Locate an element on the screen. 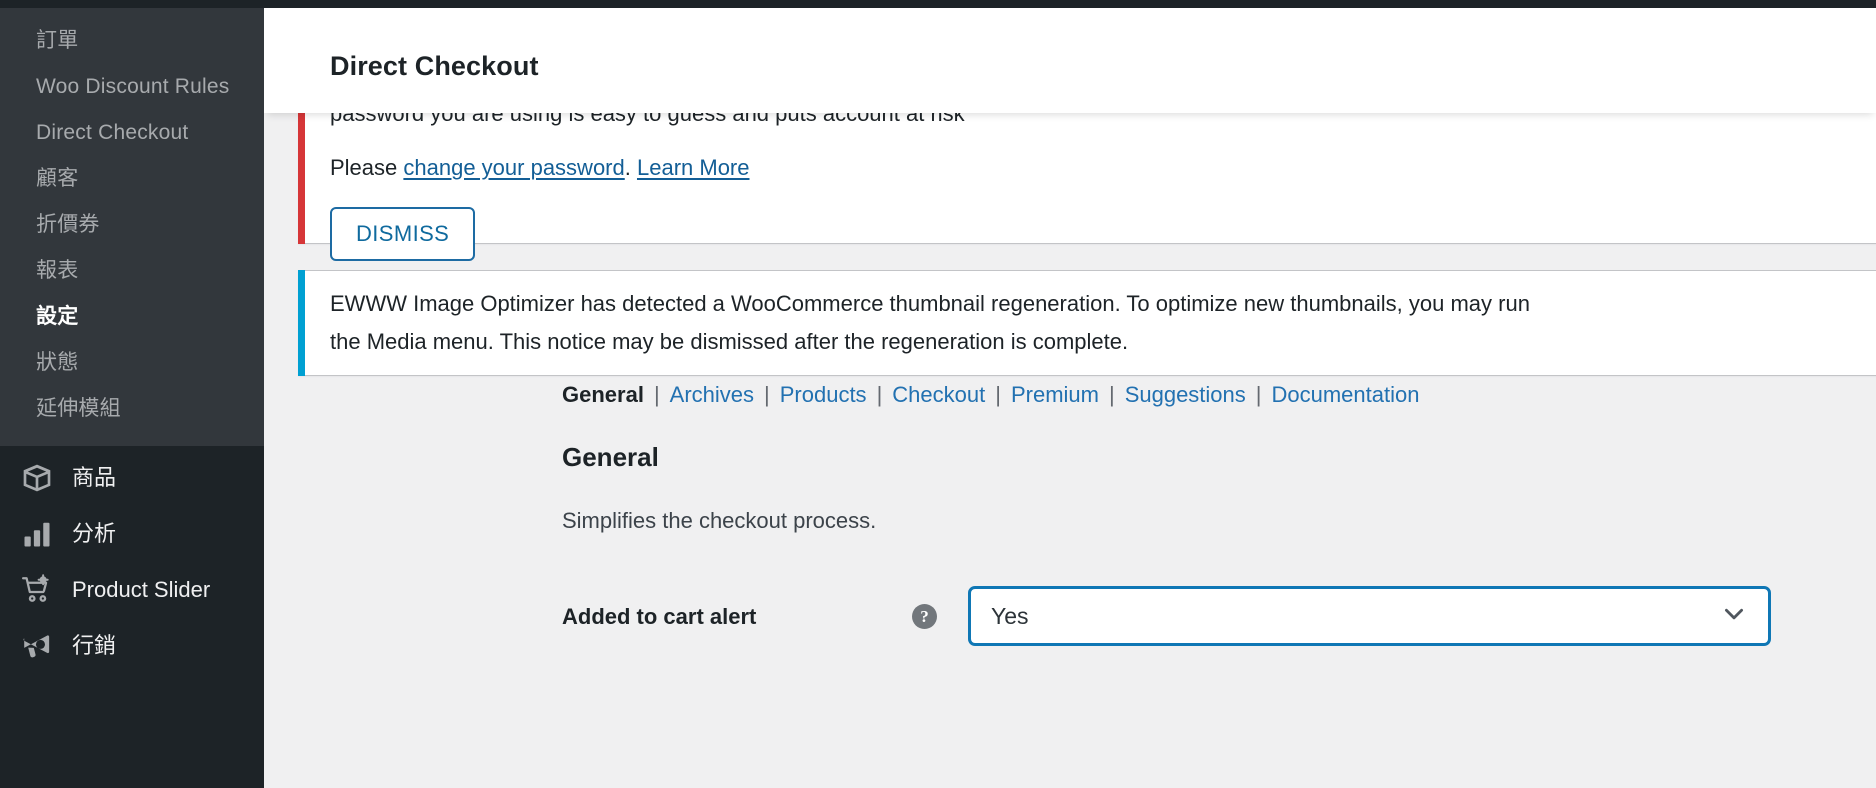 The image size is (1876, 788). added-to-cart-alert-row: Added to cart alert ? Yes No is located at coordinates (1219, 616).